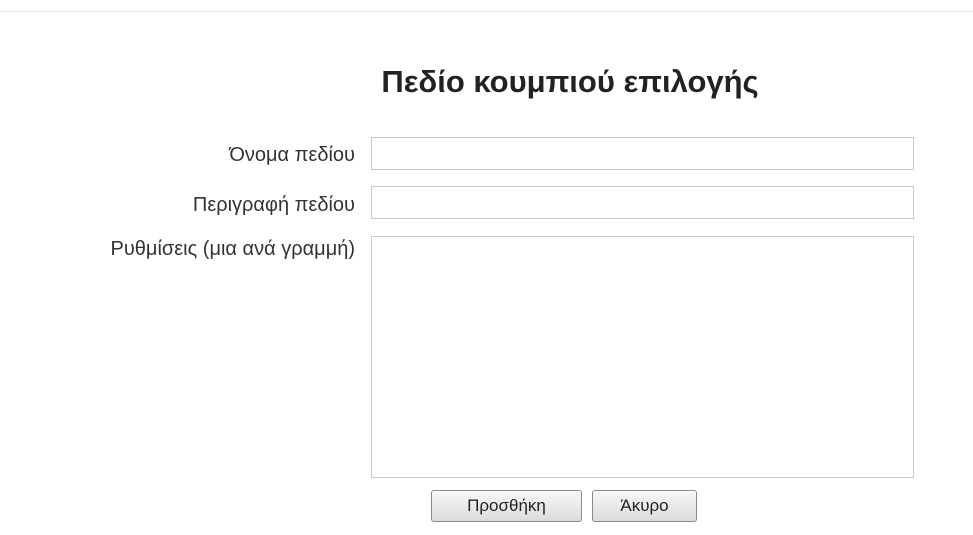  Describe the element at coordinates (273, 205) in the screenshot. I see `field-description-label: Περιγραφή πεδίου` at that location.